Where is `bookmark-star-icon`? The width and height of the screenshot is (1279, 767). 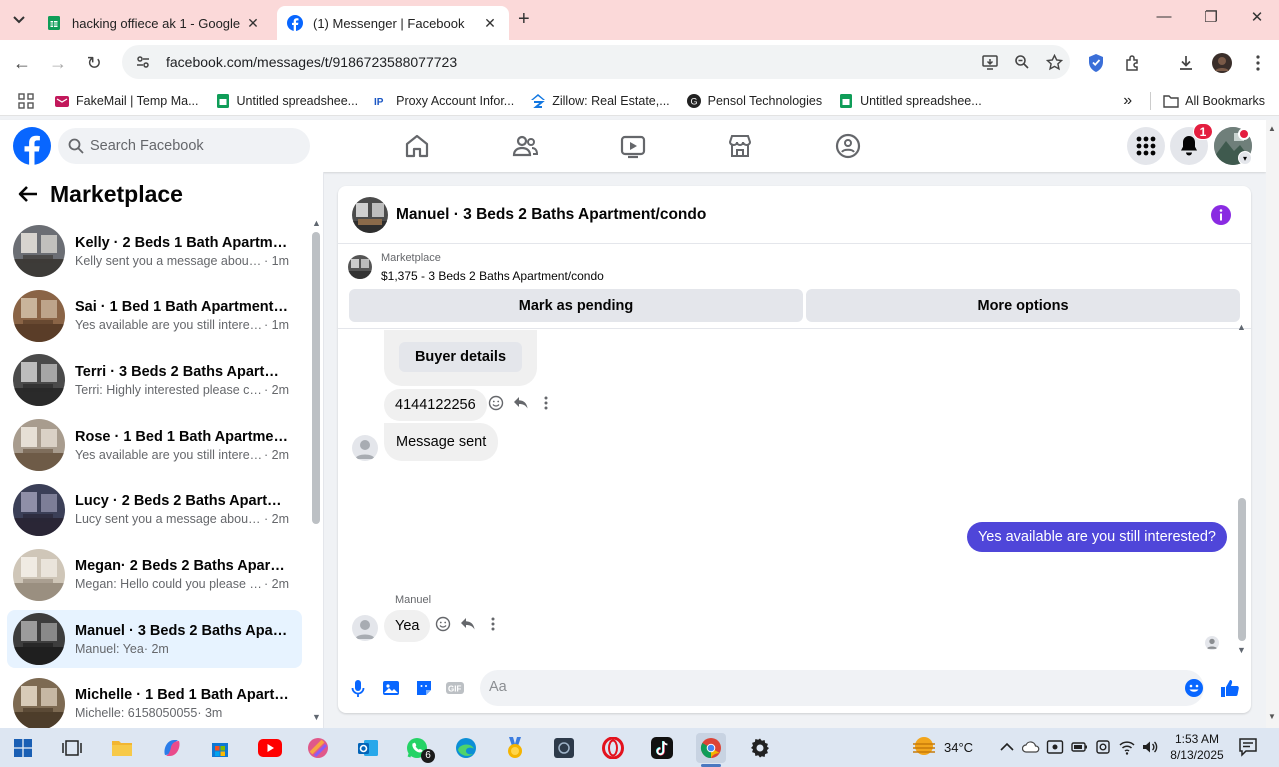 bookmark-star-icon is located at coordinates (1054, 62).